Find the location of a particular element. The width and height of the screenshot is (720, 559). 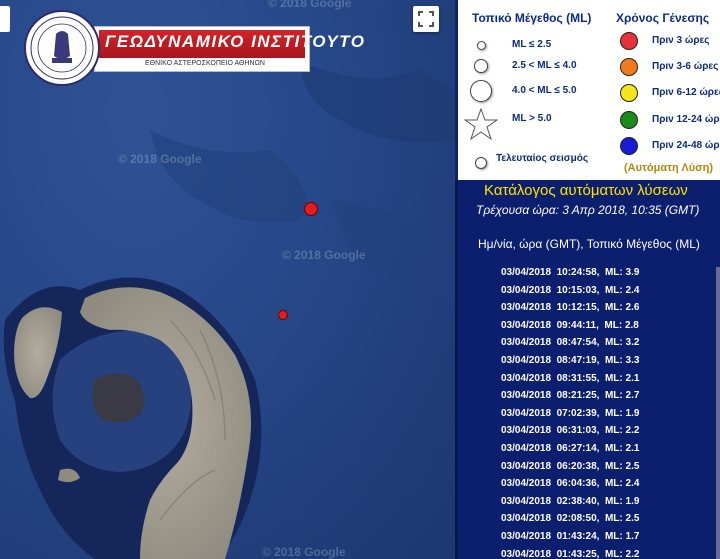

magnitude-medium-icon is located at coordinates (481, 66).